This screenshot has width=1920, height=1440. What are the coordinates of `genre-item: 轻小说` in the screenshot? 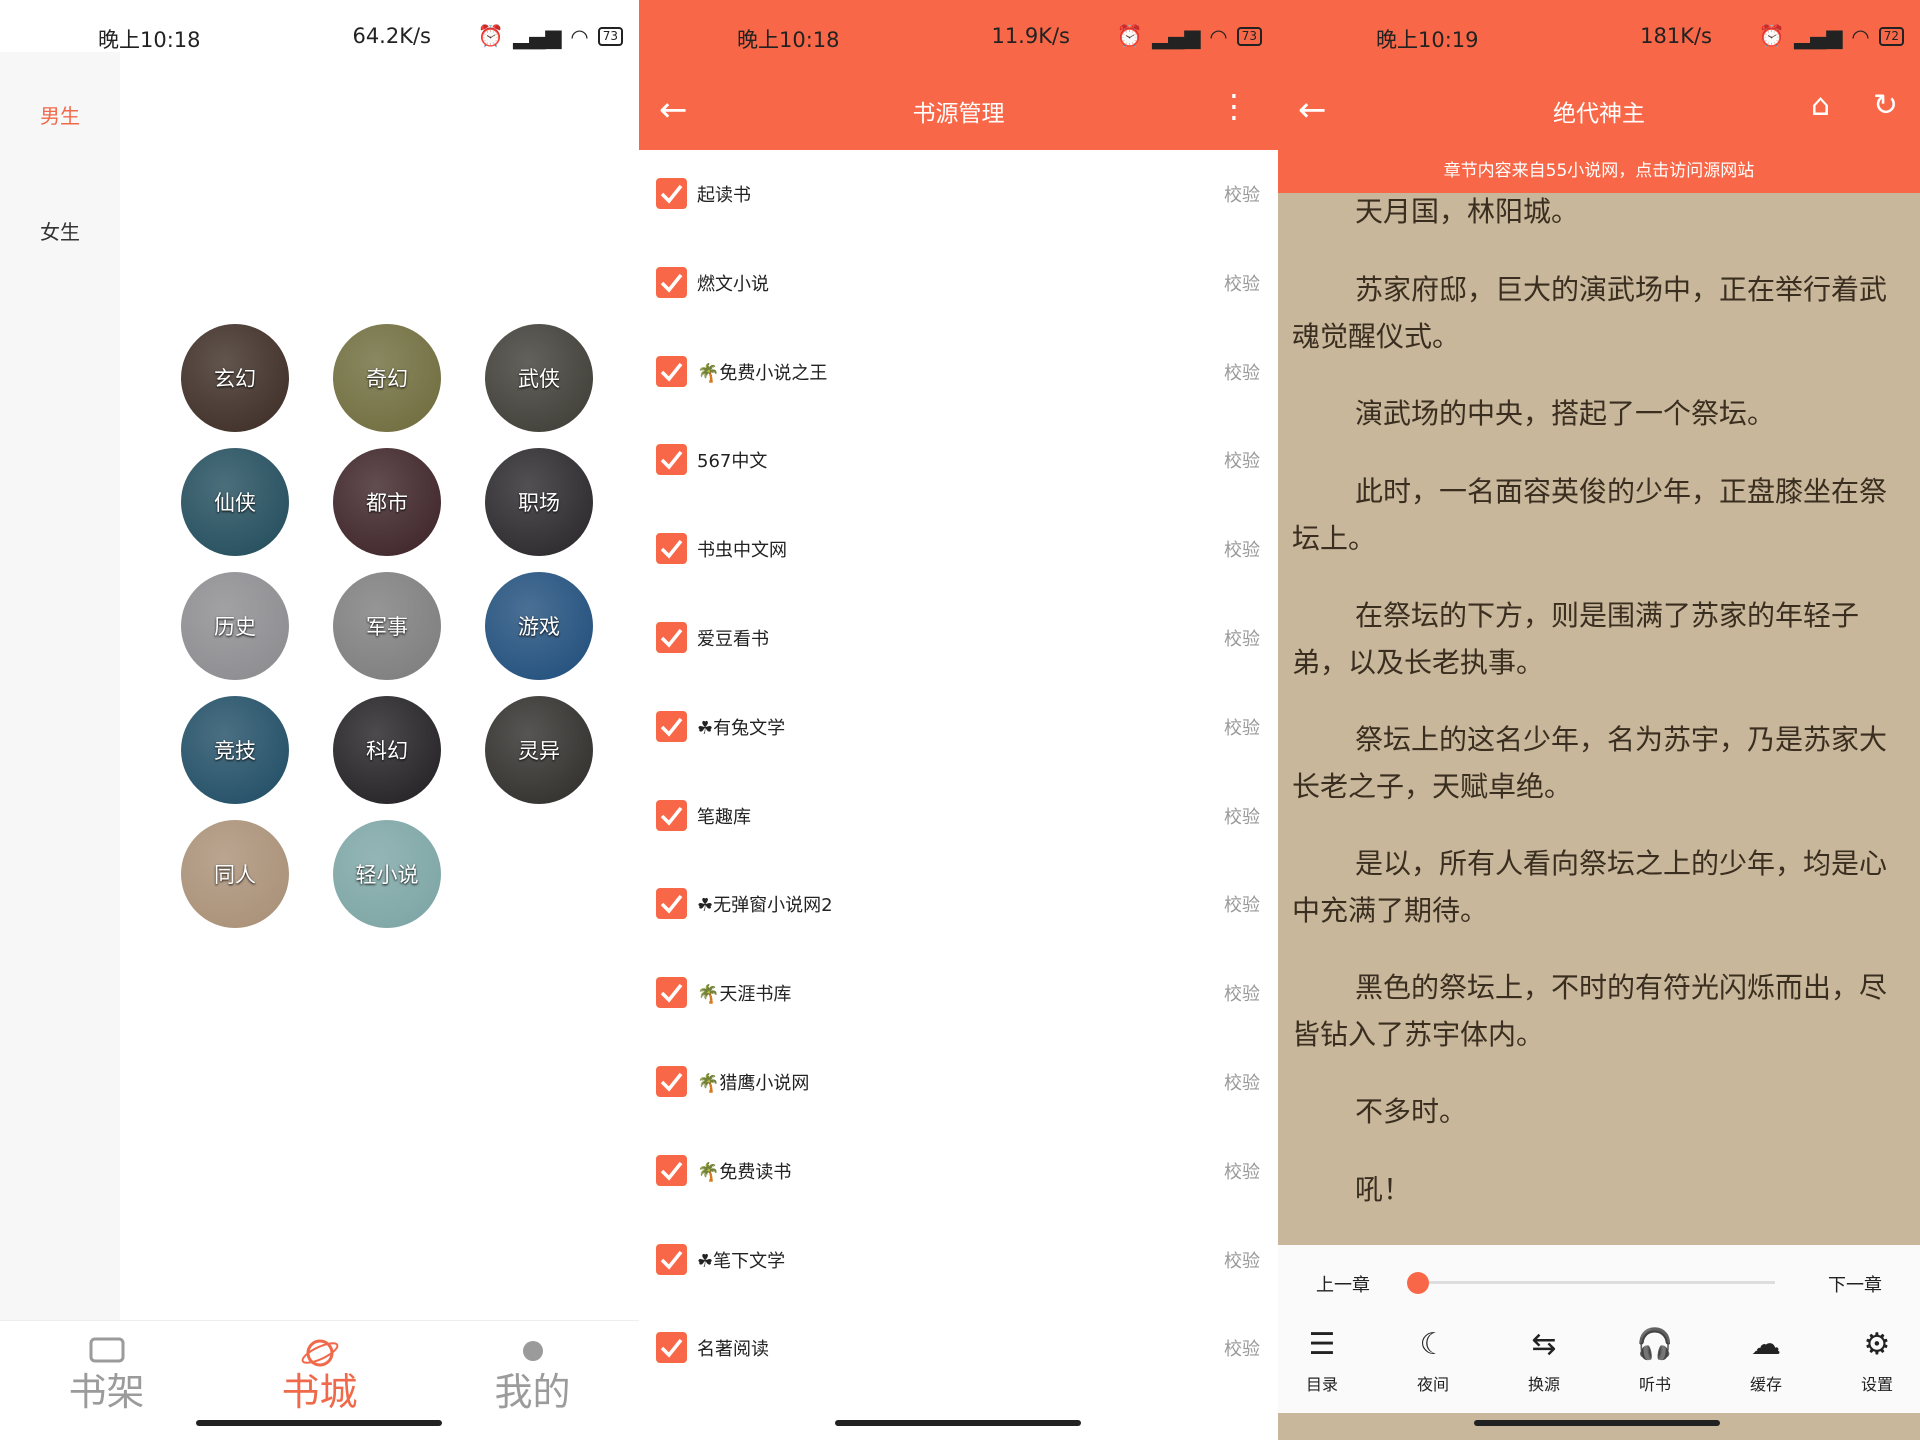 It's located at (387, 874).